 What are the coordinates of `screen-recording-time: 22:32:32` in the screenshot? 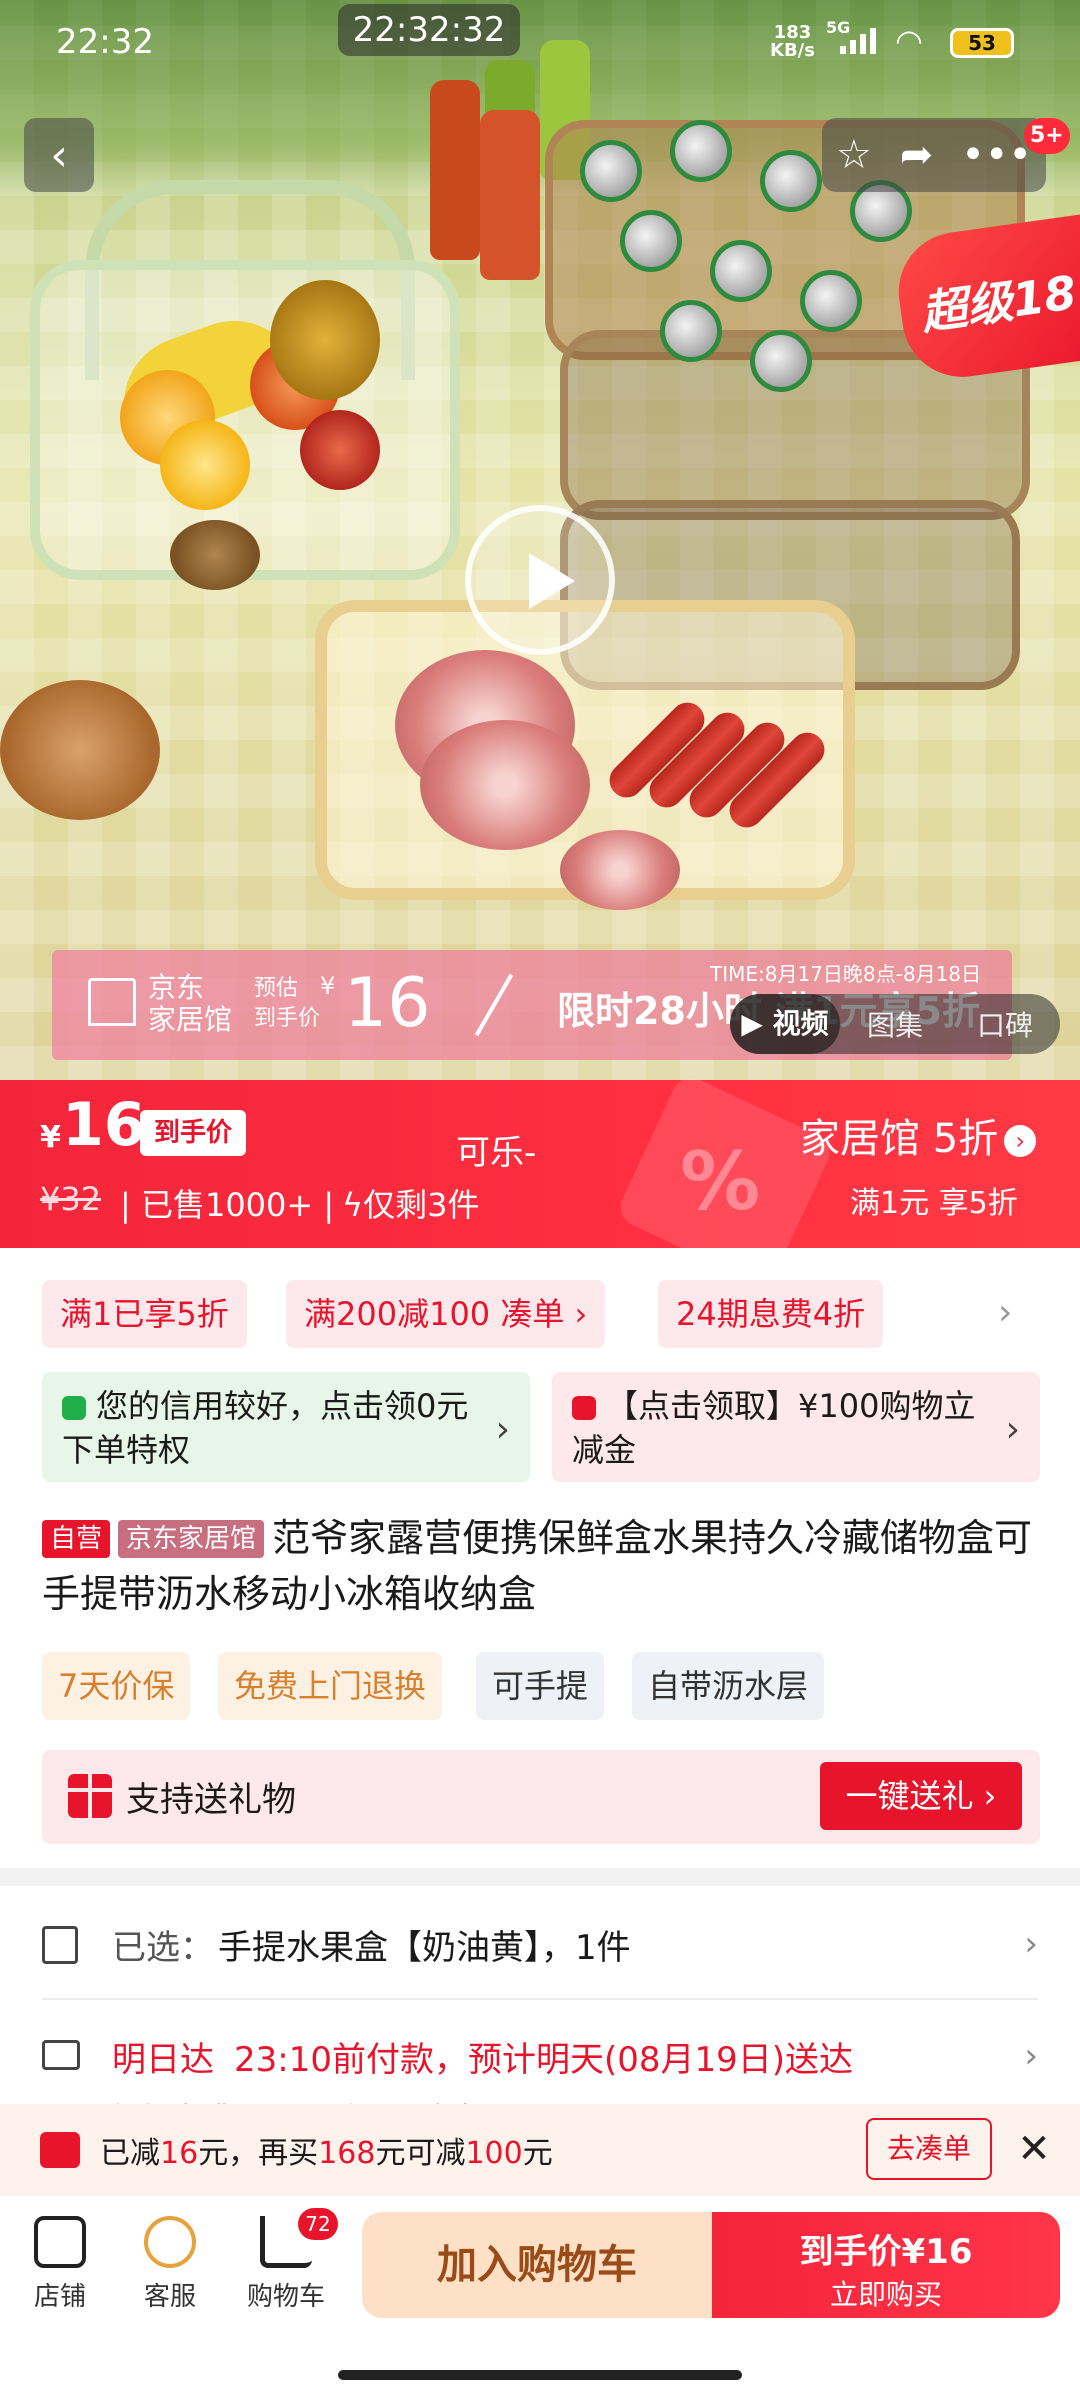 It's located at (429, 30).